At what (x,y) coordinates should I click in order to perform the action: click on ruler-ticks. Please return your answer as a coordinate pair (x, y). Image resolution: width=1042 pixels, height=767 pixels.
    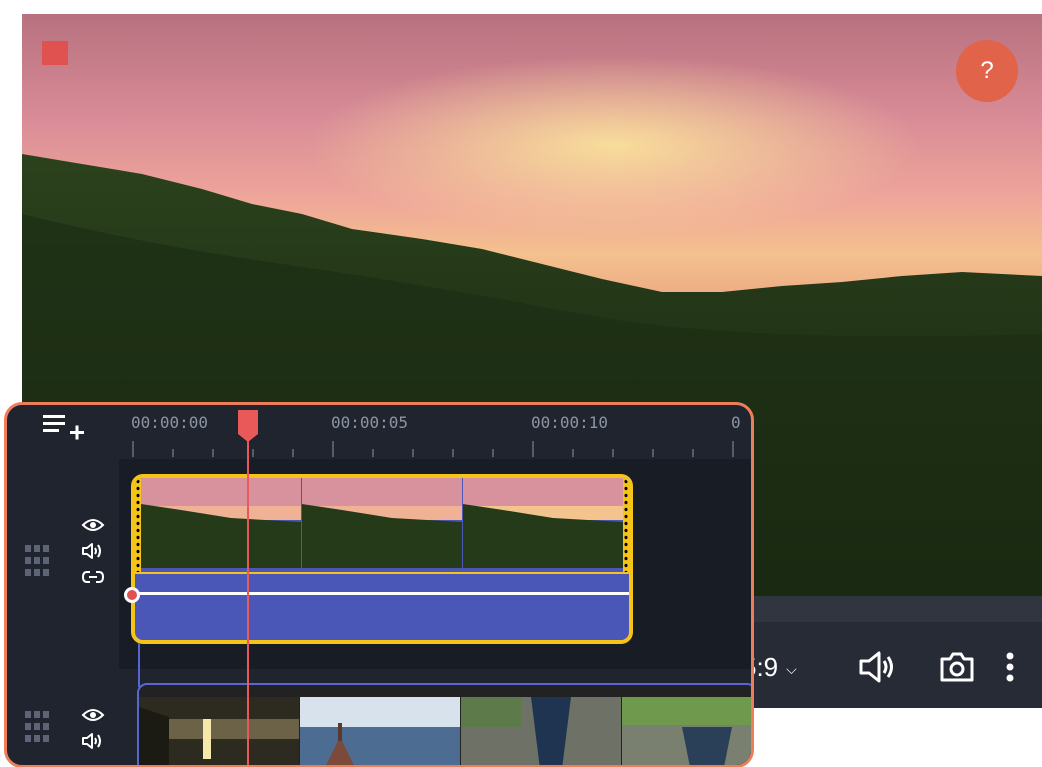
    Looking at the image, I should click on (433, 449).